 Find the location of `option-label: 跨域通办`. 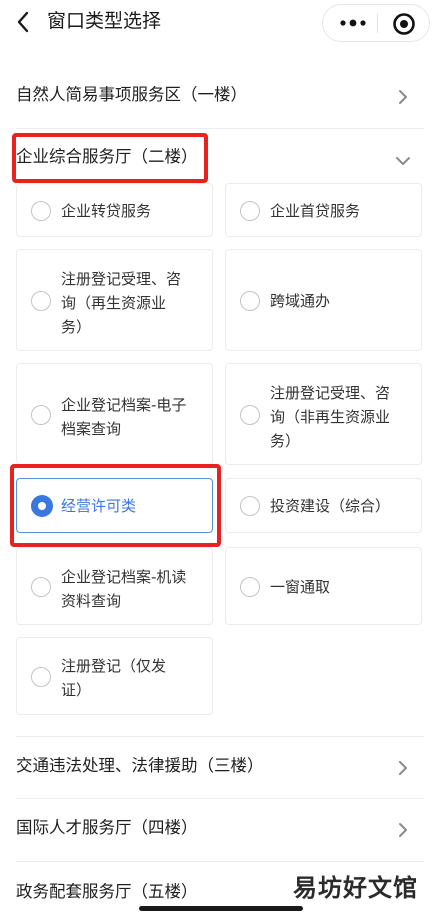

option-label: 跨域通办 is located at coordinates (300, 301).